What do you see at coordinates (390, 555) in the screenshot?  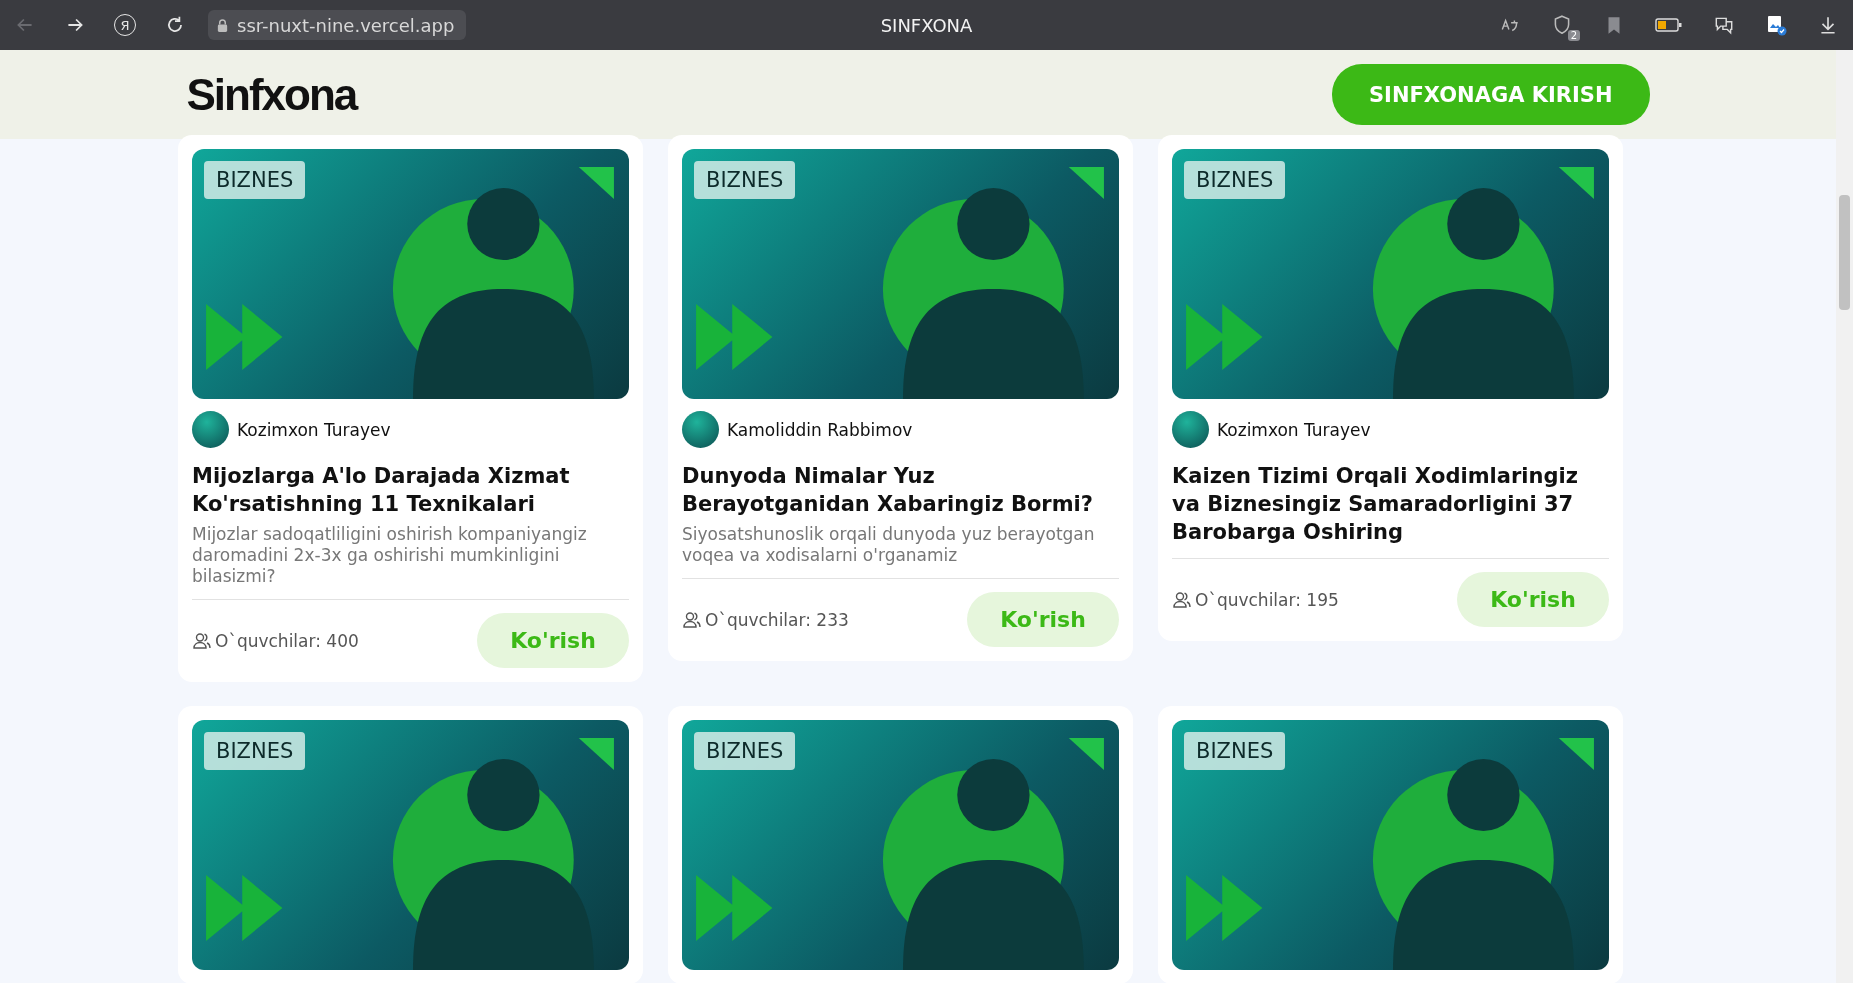 I see `course-description: Mijozlar sadoqatliligini oshirish kompaniyangiz daromadini 2x-3x ga oshirishi mumkinligini bilasizmi?` at bounding box center [390, 555].